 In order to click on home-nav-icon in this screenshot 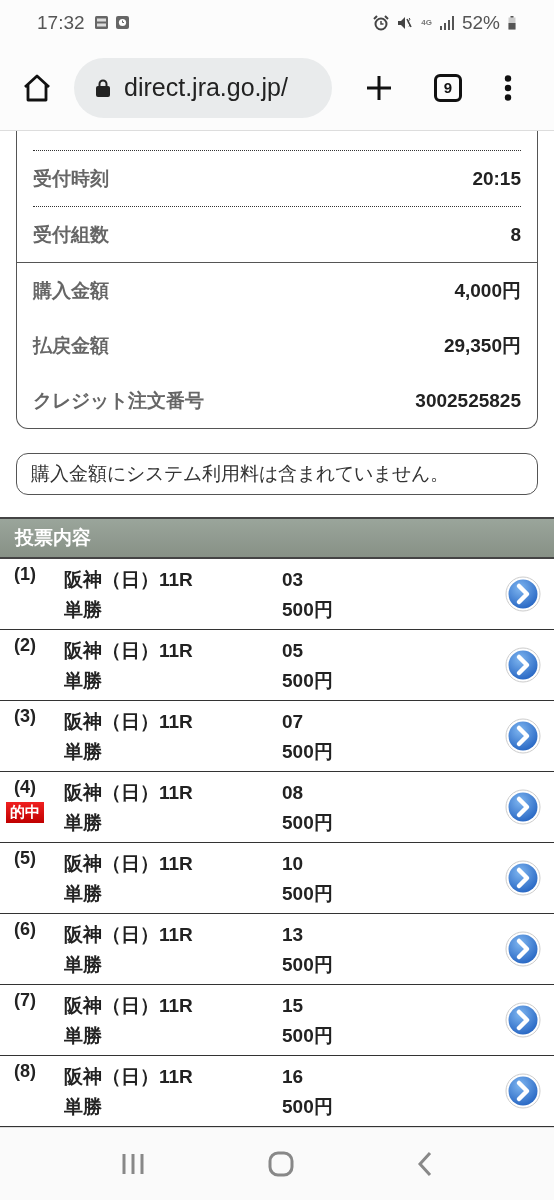, I will do `click(281, 1164)`.